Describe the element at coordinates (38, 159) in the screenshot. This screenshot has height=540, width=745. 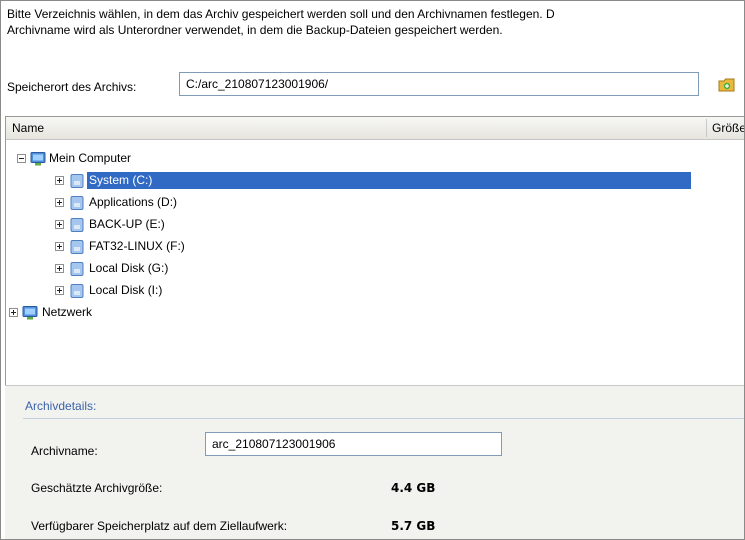
I see `computer-icon` at that location.